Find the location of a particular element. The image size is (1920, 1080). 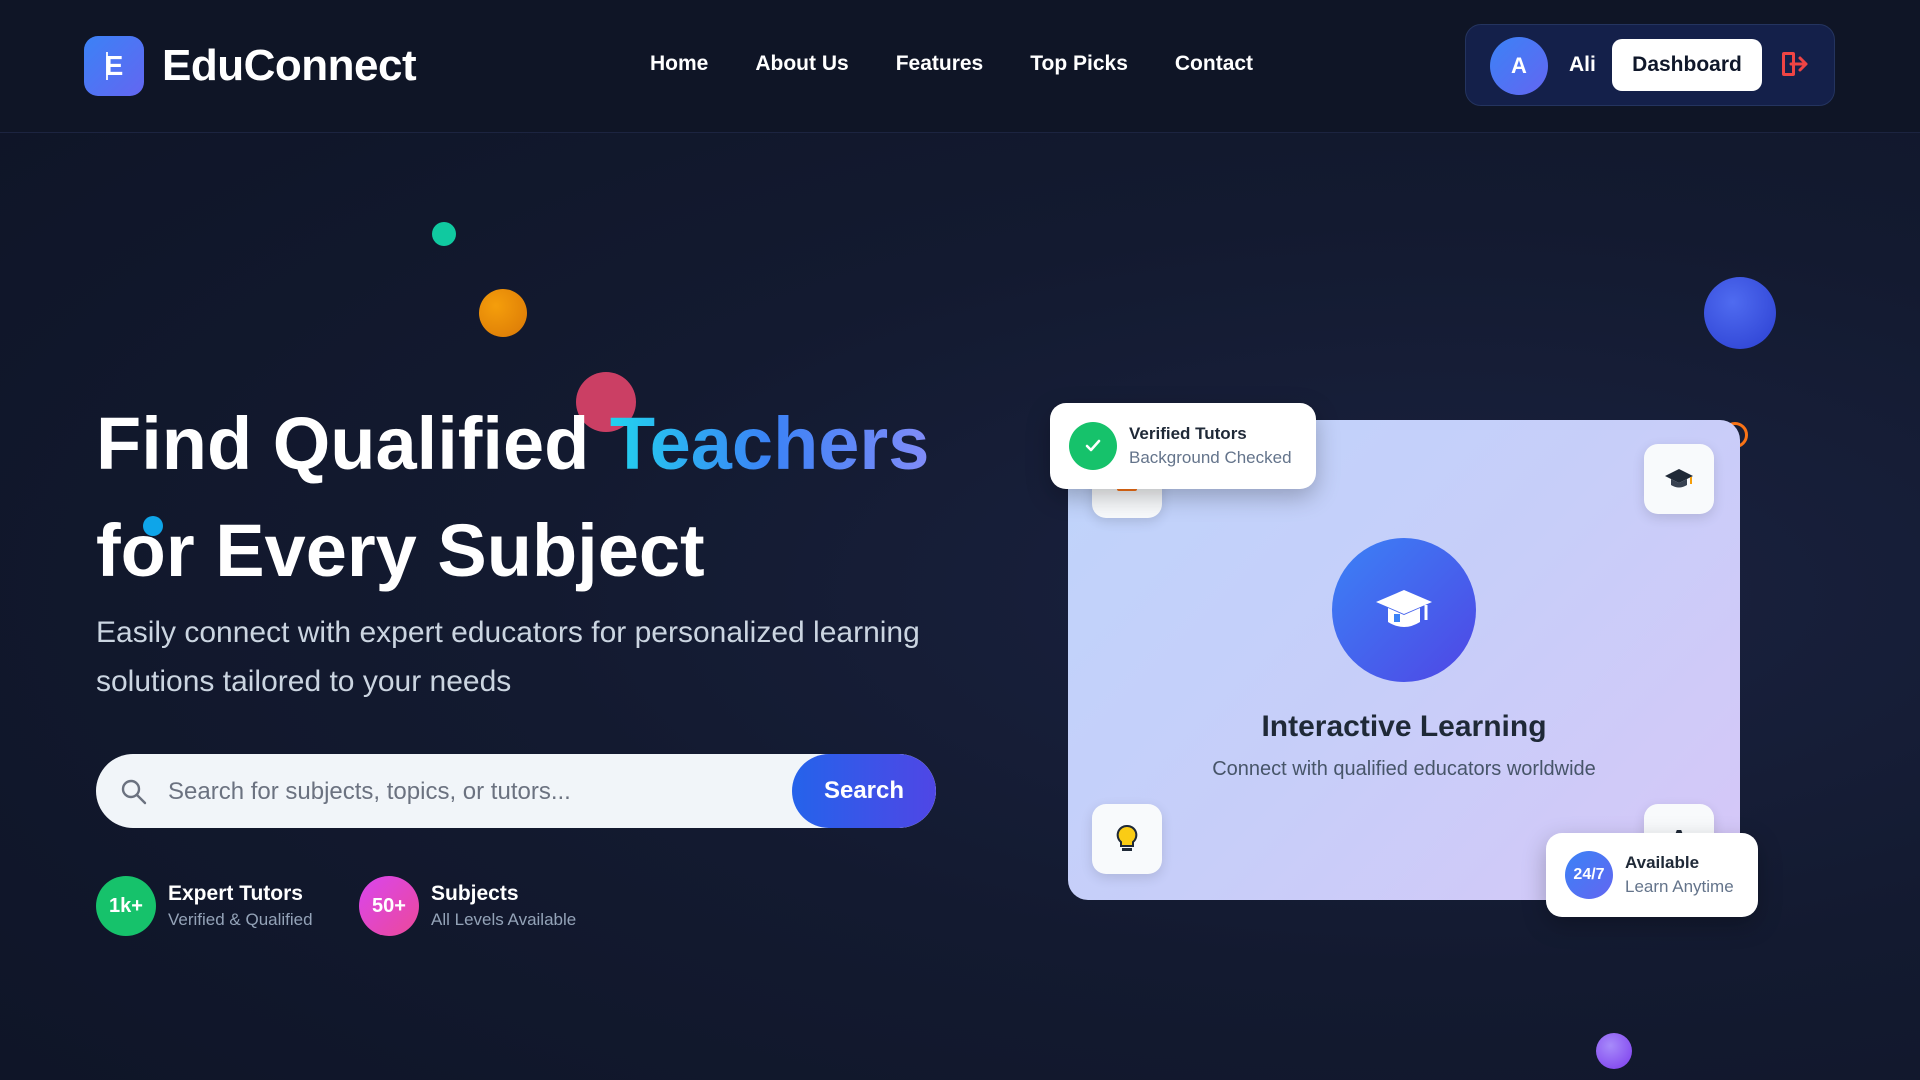

hero-title-line1: Find Qualified Teachers is located at coordinates (546, 443).